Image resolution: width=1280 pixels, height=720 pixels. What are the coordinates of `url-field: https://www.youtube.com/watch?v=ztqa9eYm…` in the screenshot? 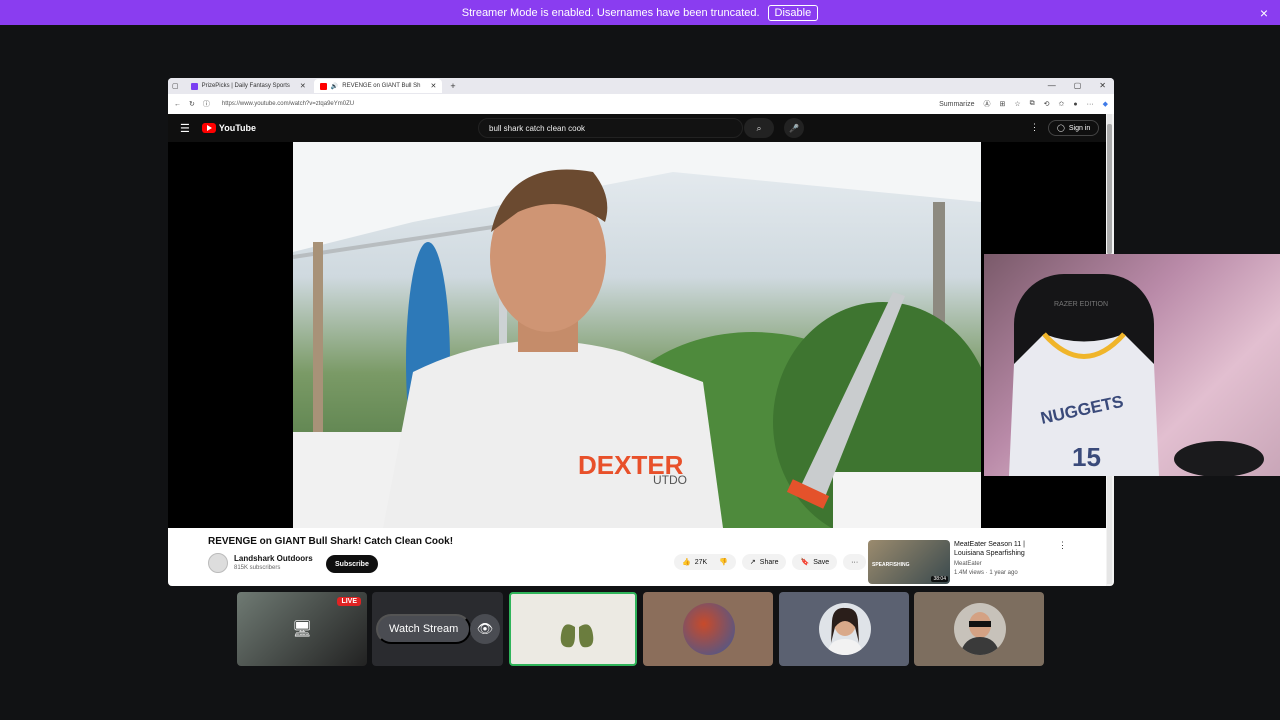 It's located at (574, 104).